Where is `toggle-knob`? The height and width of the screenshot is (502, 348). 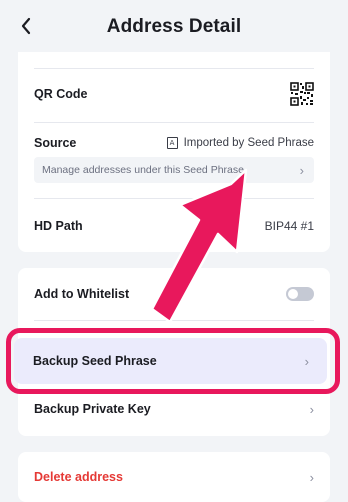 toggle-knob is located at coordinates (293, 294).